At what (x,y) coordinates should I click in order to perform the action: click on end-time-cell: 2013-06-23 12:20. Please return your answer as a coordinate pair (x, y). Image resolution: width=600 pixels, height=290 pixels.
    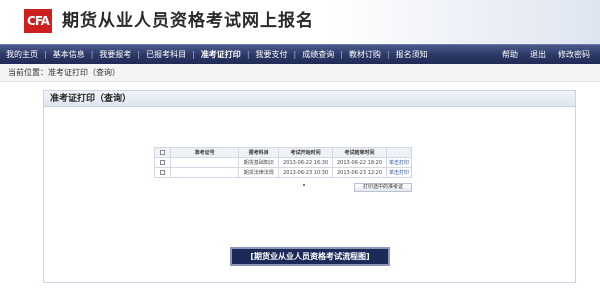
    Looking at the image, I should click on (359, 172).